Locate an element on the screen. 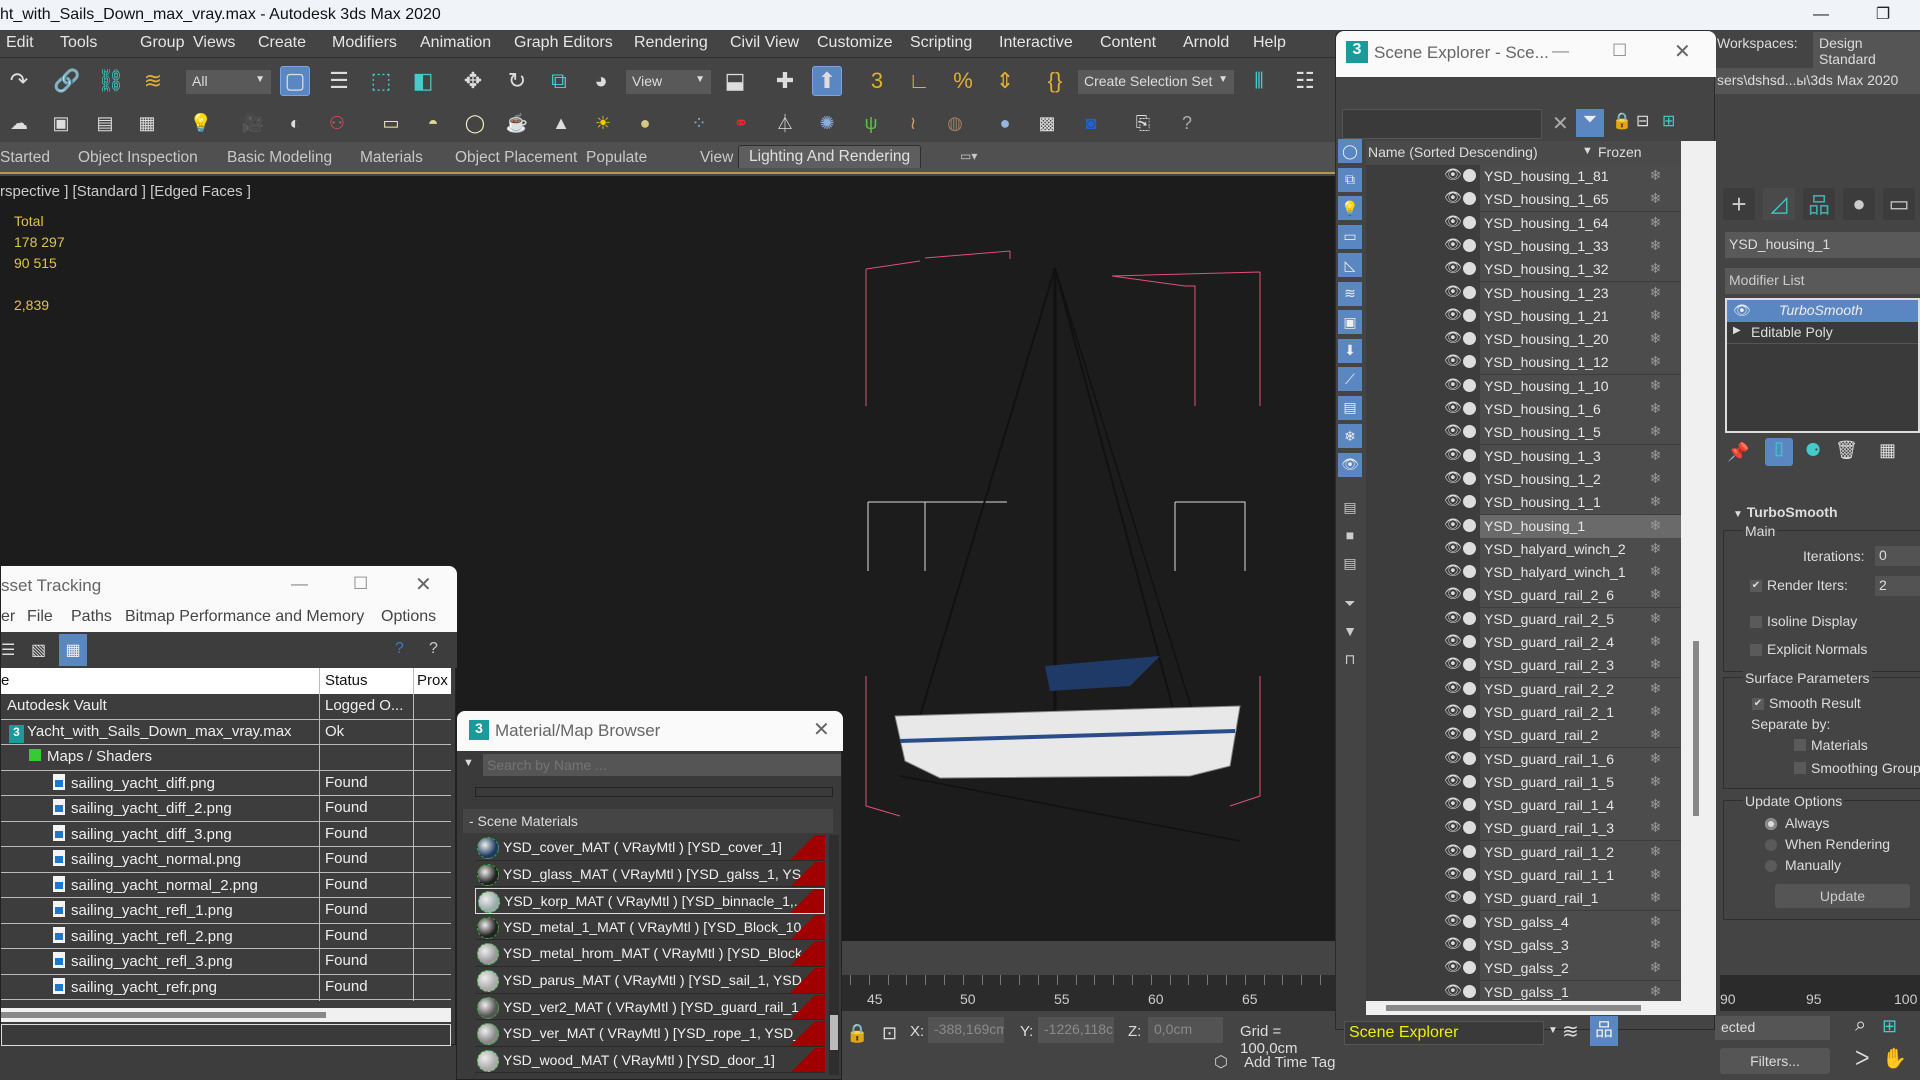 This screenshot has width=1920, height=1080. ribbon-tab-object-placement: Object Placement is located at coordinates (516, 158).